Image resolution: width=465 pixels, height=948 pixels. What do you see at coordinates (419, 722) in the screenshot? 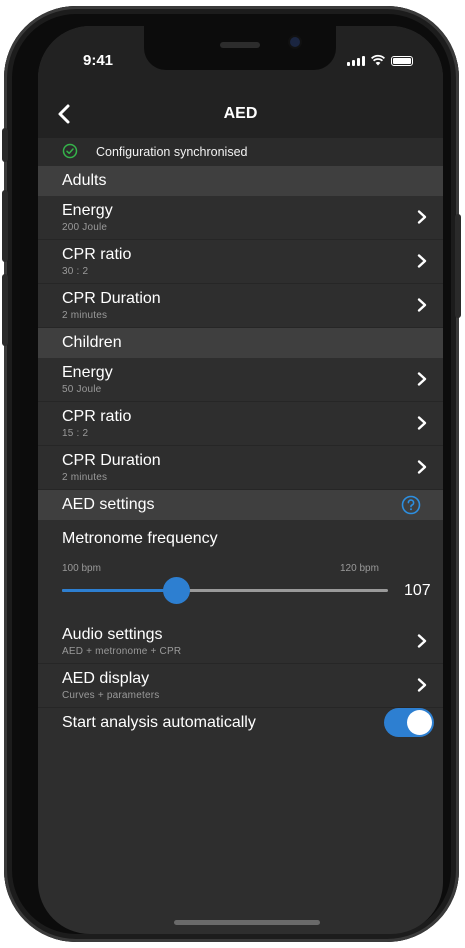
I see `toggle-knob` at bounding box center [419, 722].